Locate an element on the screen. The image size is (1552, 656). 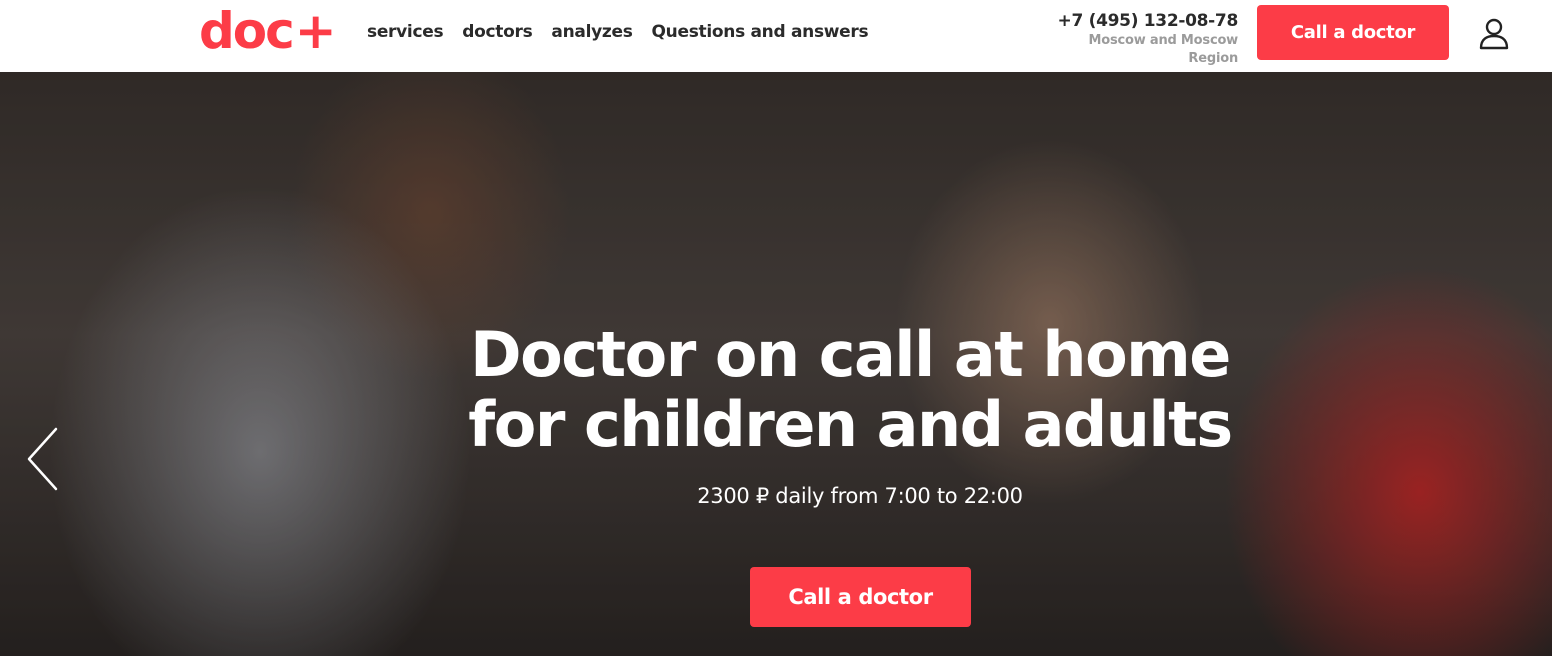
nav-link-services: services is located at coordinates (405, 32).